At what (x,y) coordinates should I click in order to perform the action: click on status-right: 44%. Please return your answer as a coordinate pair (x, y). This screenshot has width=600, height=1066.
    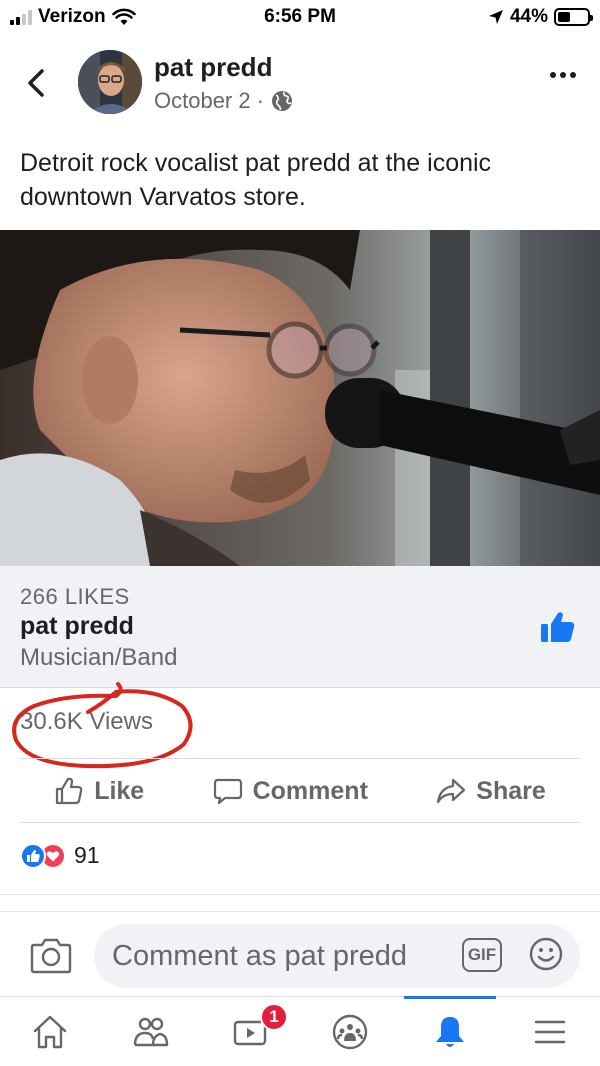
    Looking at the image, I should click on (540, 17).